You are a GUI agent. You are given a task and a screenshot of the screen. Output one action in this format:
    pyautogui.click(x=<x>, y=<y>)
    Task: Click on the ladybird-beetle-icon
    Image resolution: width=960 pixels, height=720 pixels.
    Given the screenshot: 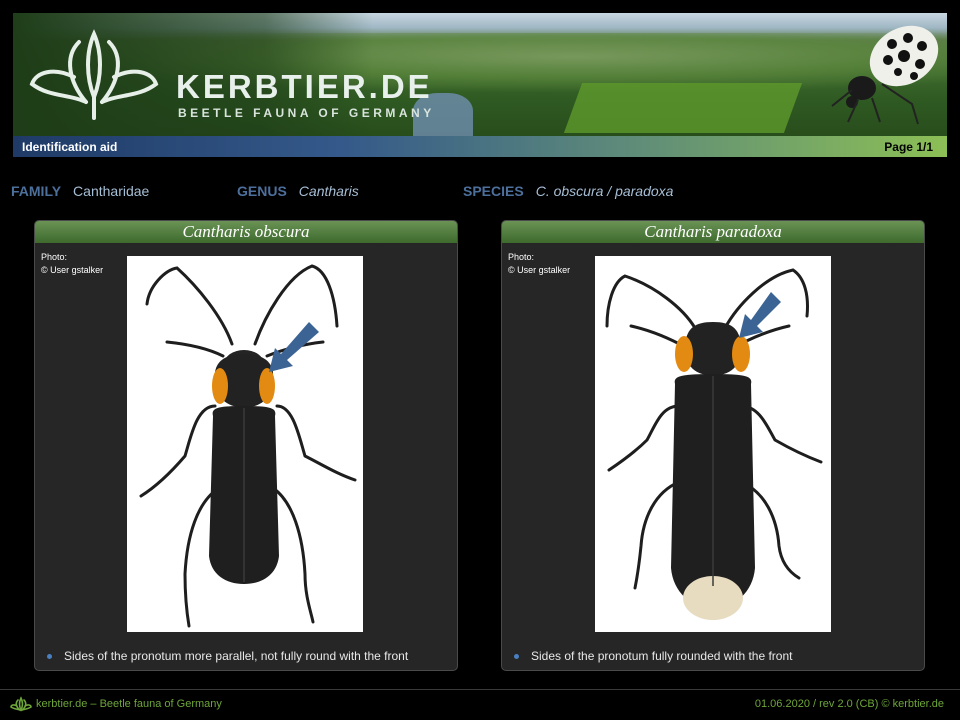 What is the action you would take?
    pyautogui.click(x=885, y=75)
    